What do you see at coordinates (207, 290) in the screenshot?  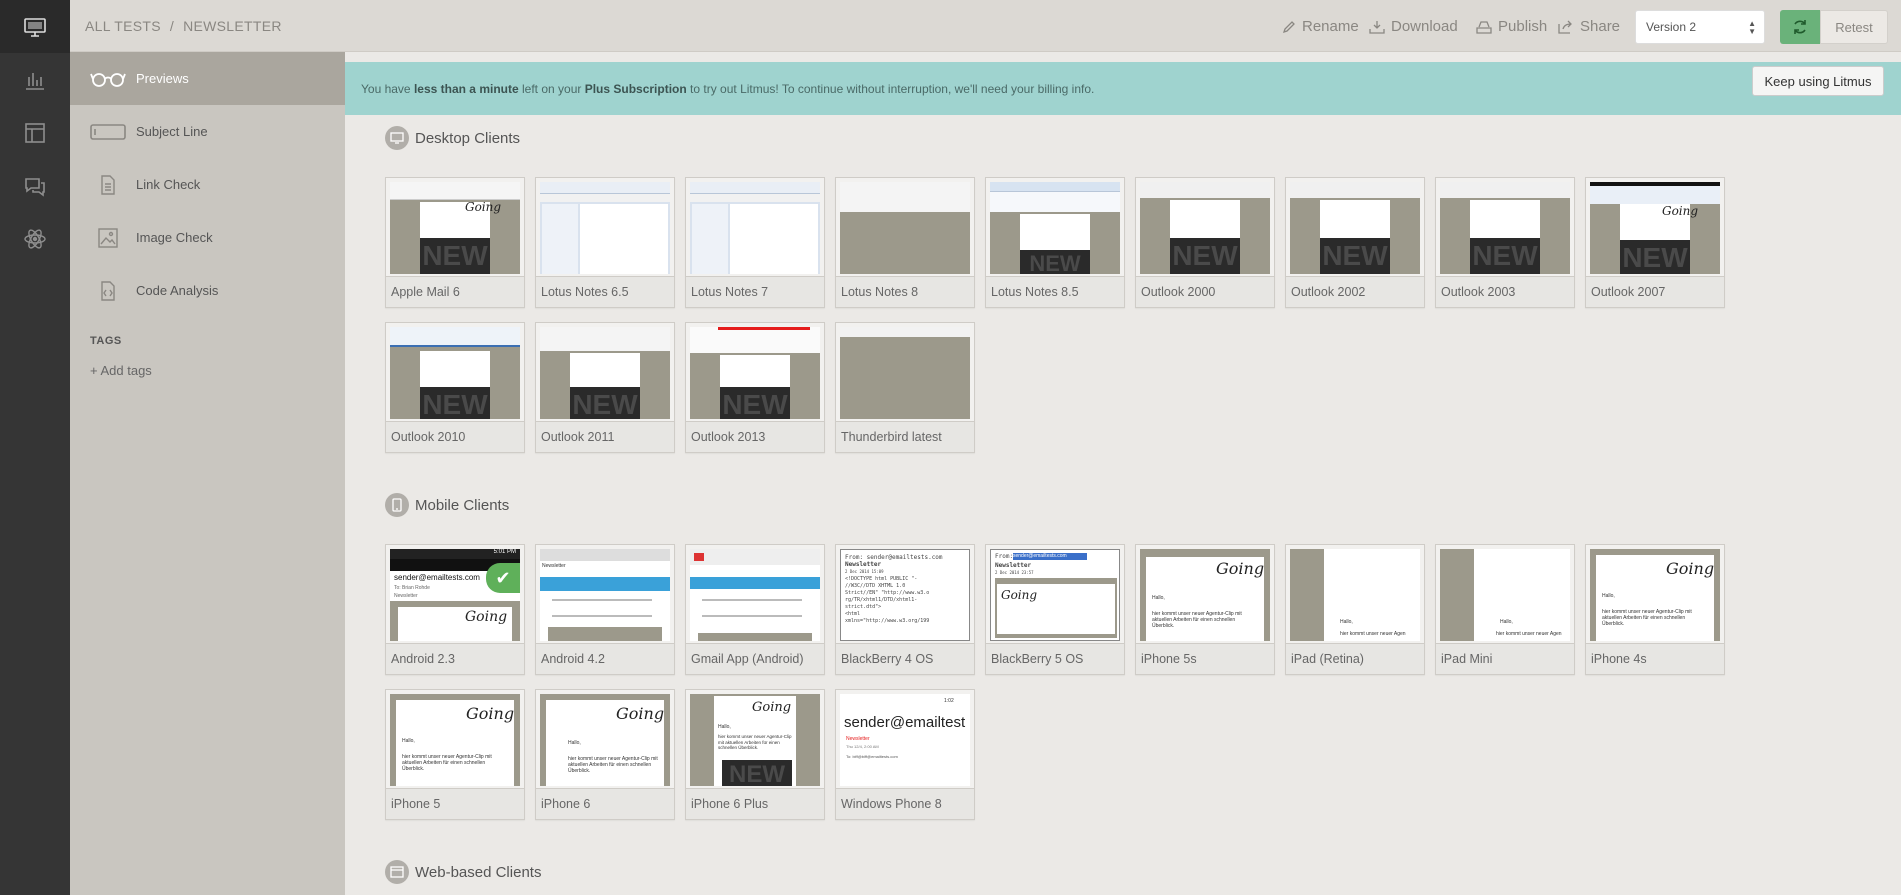 I see `sidebar-item-code-analysis: Code Analysis` at bounding box center [207, 290].